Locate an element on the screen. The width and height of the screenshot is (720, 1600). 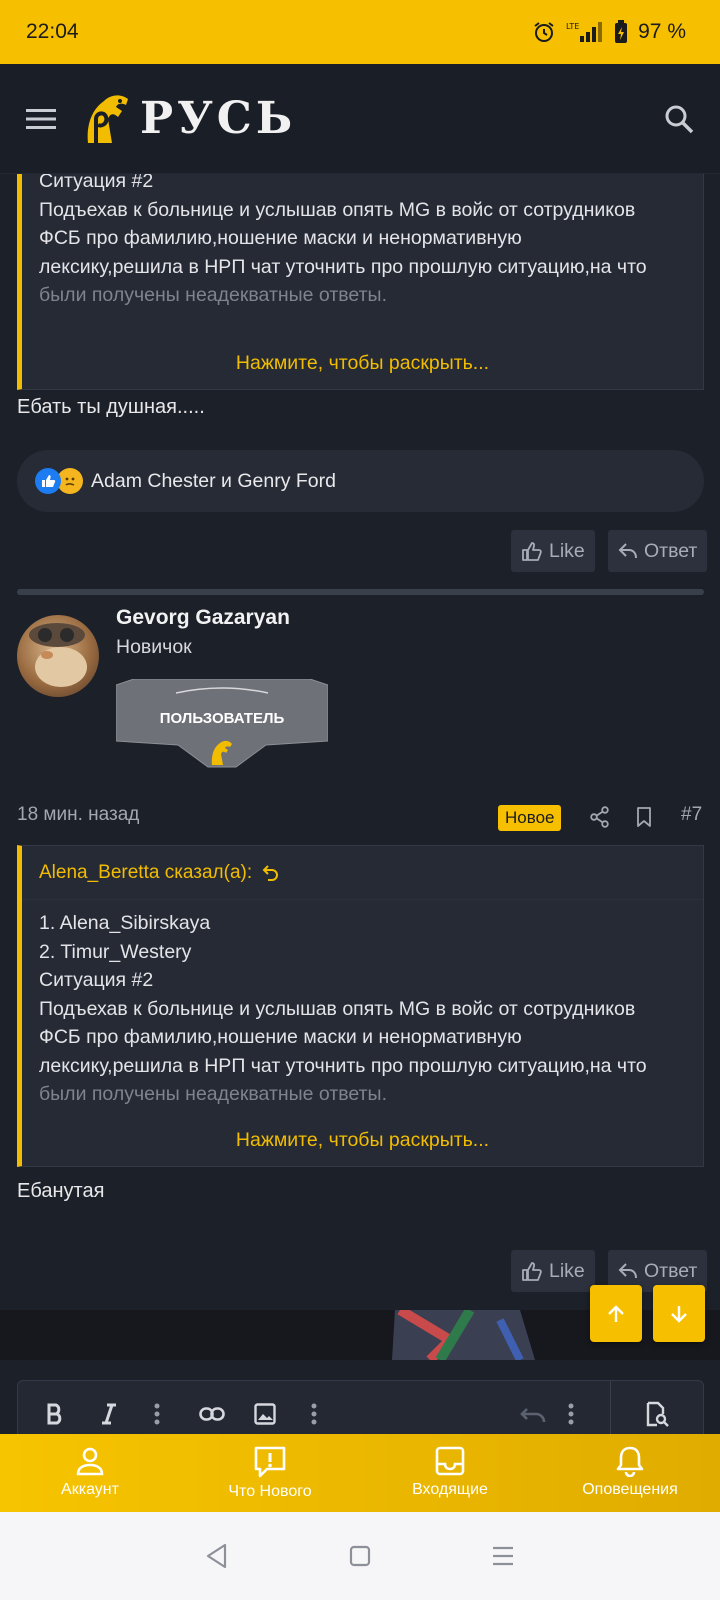
logo-text: РУСЬ is located at coordinates (218, 118).